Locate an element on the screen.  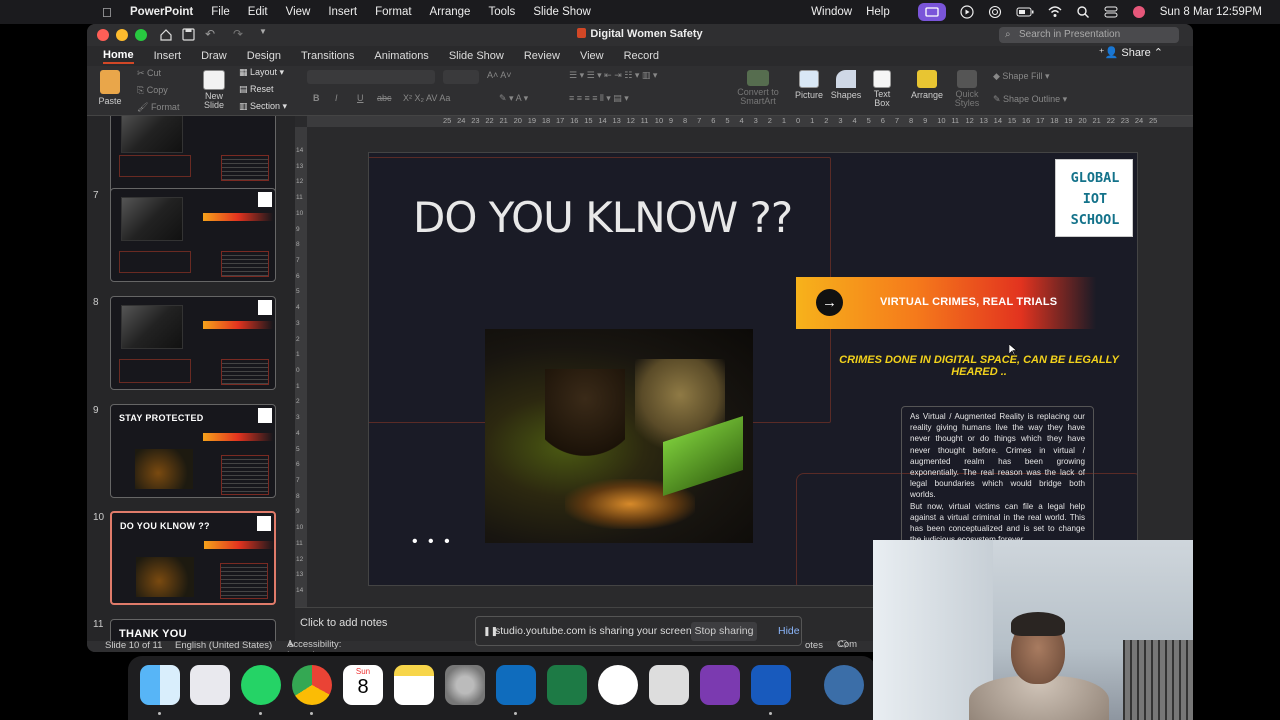
convert-smartart-label: Convert to SmartArt is located at coordinates (758, 96).